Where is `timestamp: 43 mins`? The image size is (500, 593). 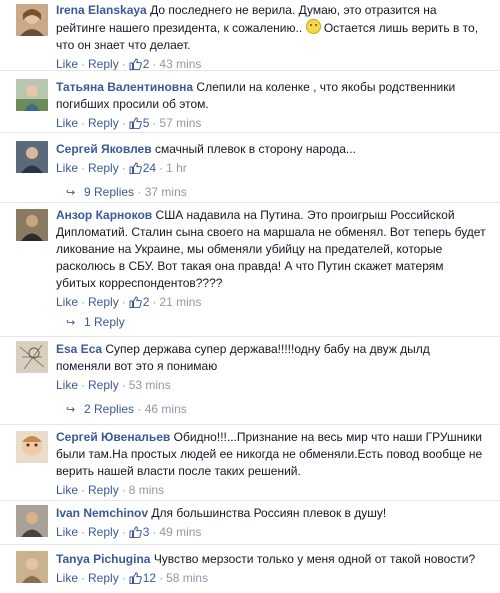 timestamp: 43 mins is located at coordinates (180, 64).